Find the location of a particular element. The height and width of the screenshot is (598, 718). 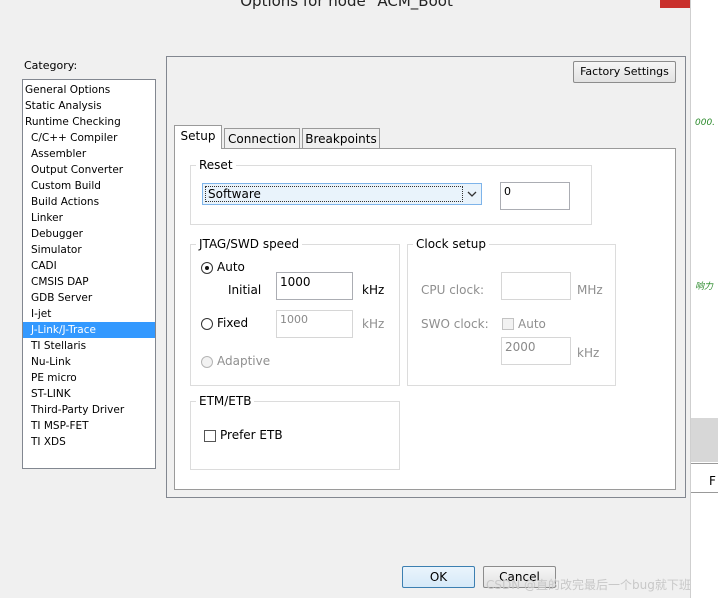

watermark-text: CSDN @直的改完最后一个bug就下班 is located at coordinates (588, 585).